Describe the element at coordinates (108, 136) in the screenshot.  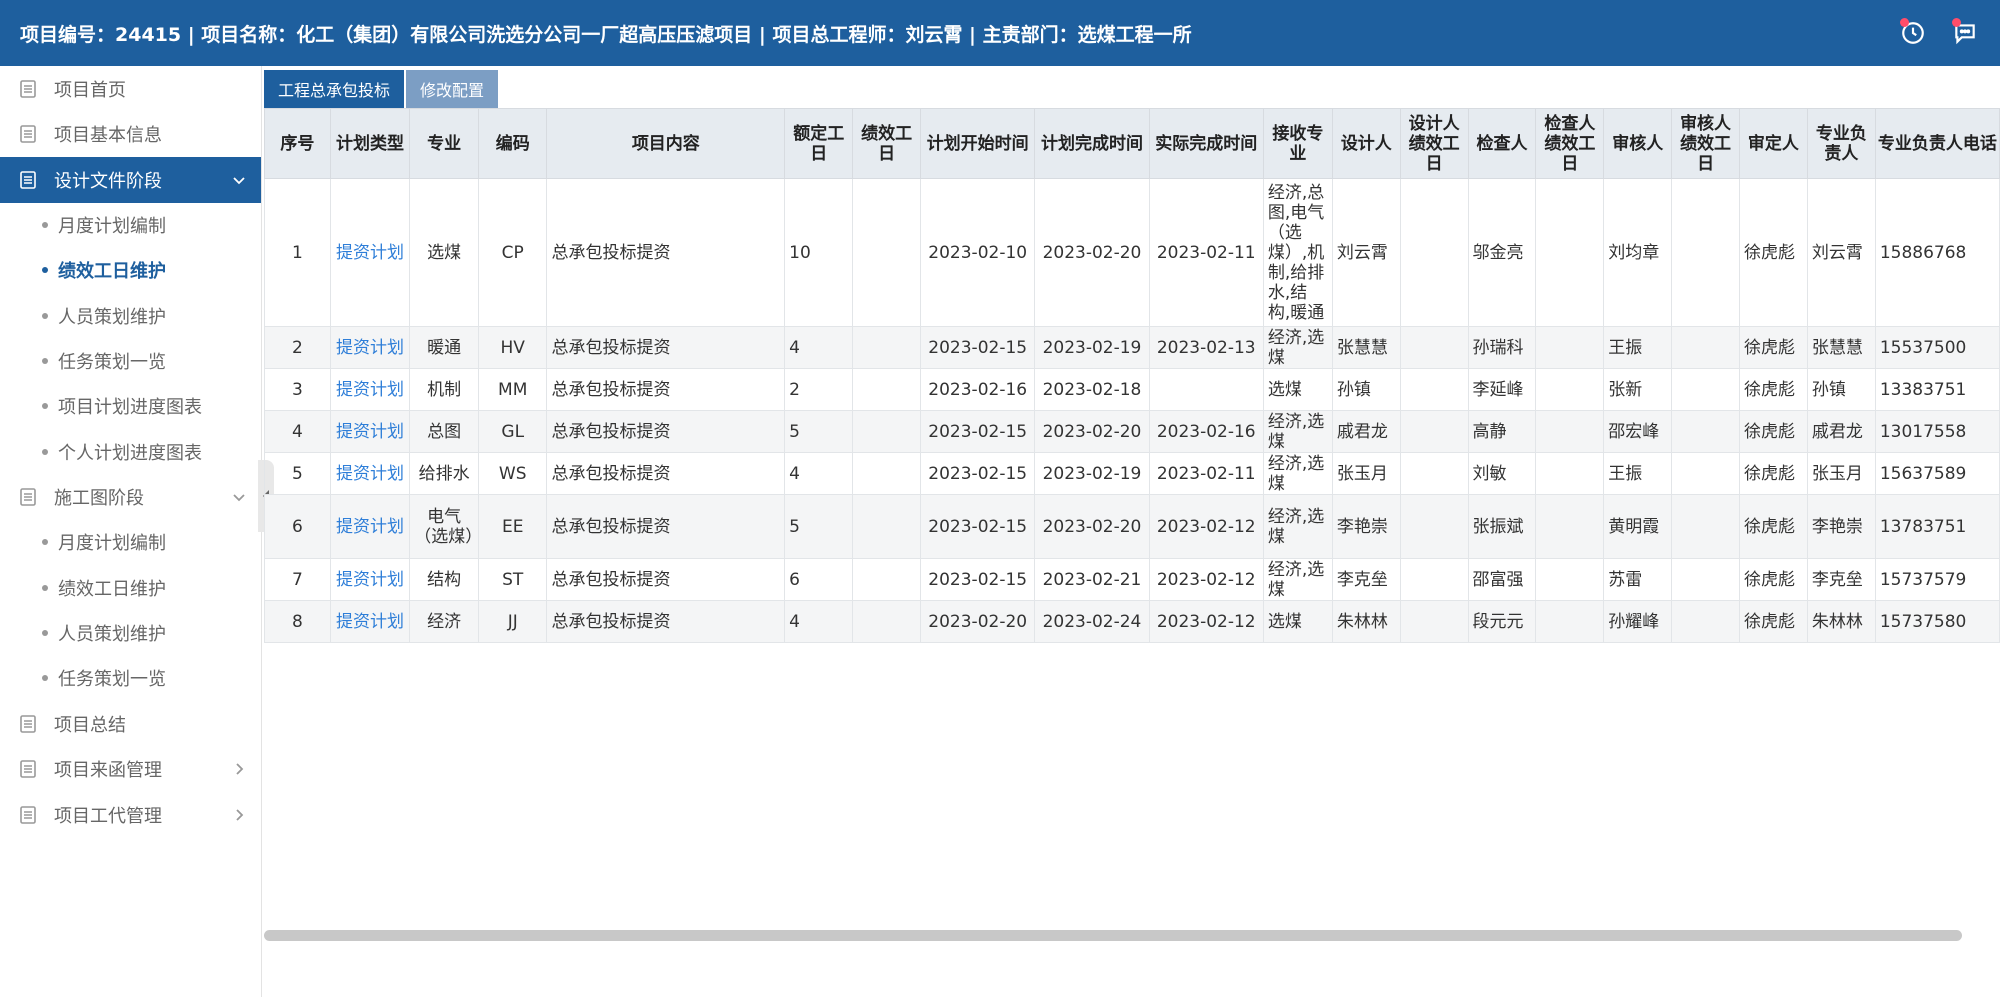
I see `sidebar-item-label: 项目基本信息` at that location.